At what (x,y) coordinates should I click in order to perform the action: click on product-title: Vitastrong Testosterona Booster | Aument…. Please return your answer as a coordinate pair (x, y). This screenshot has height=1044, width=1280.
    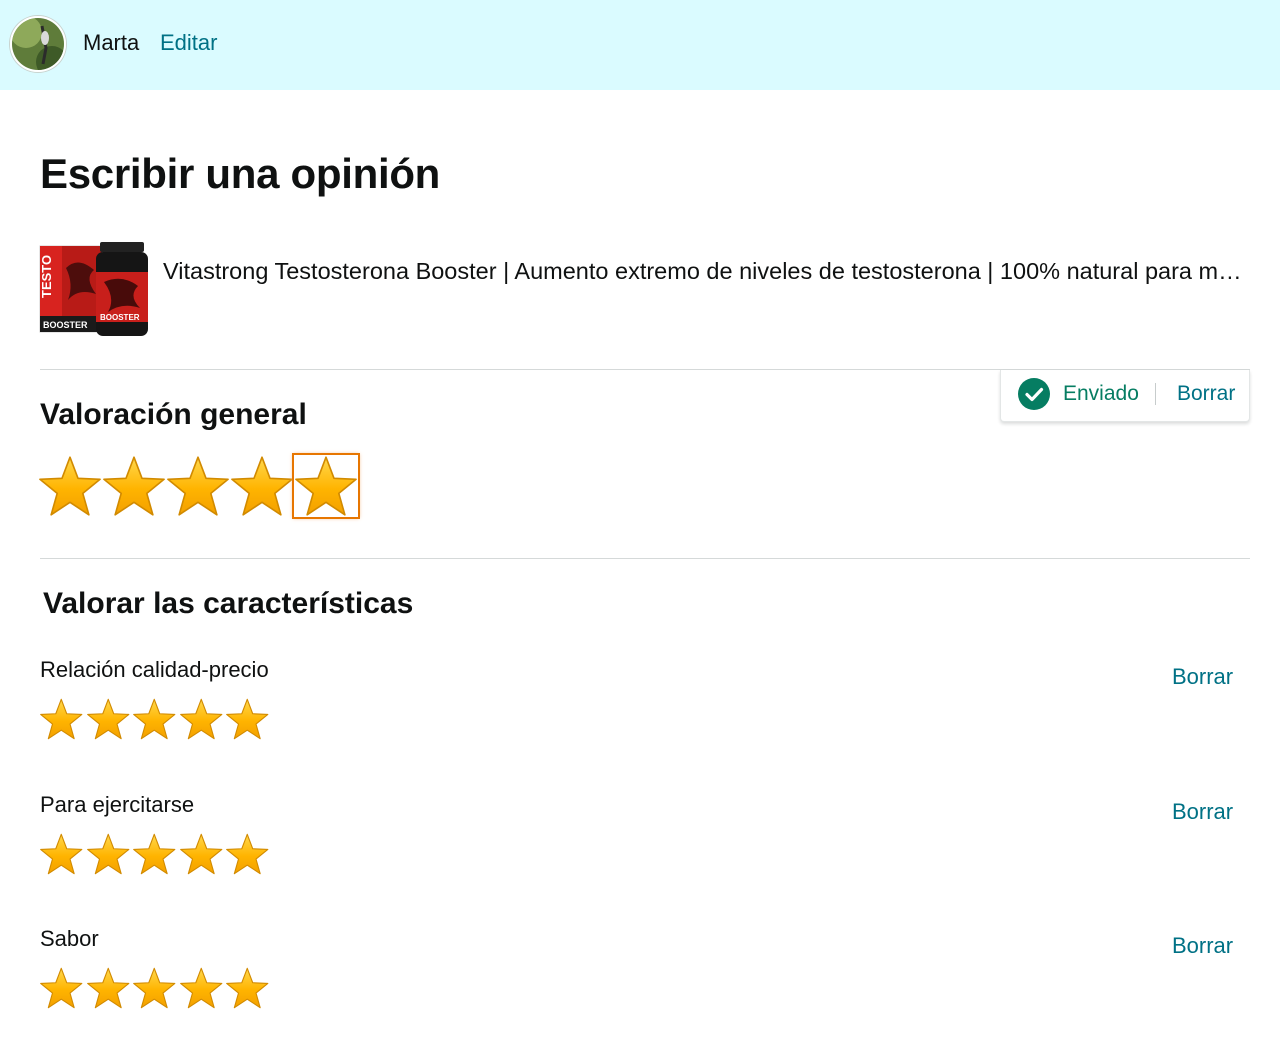
    Looking at the image, I should click on (703, 271).